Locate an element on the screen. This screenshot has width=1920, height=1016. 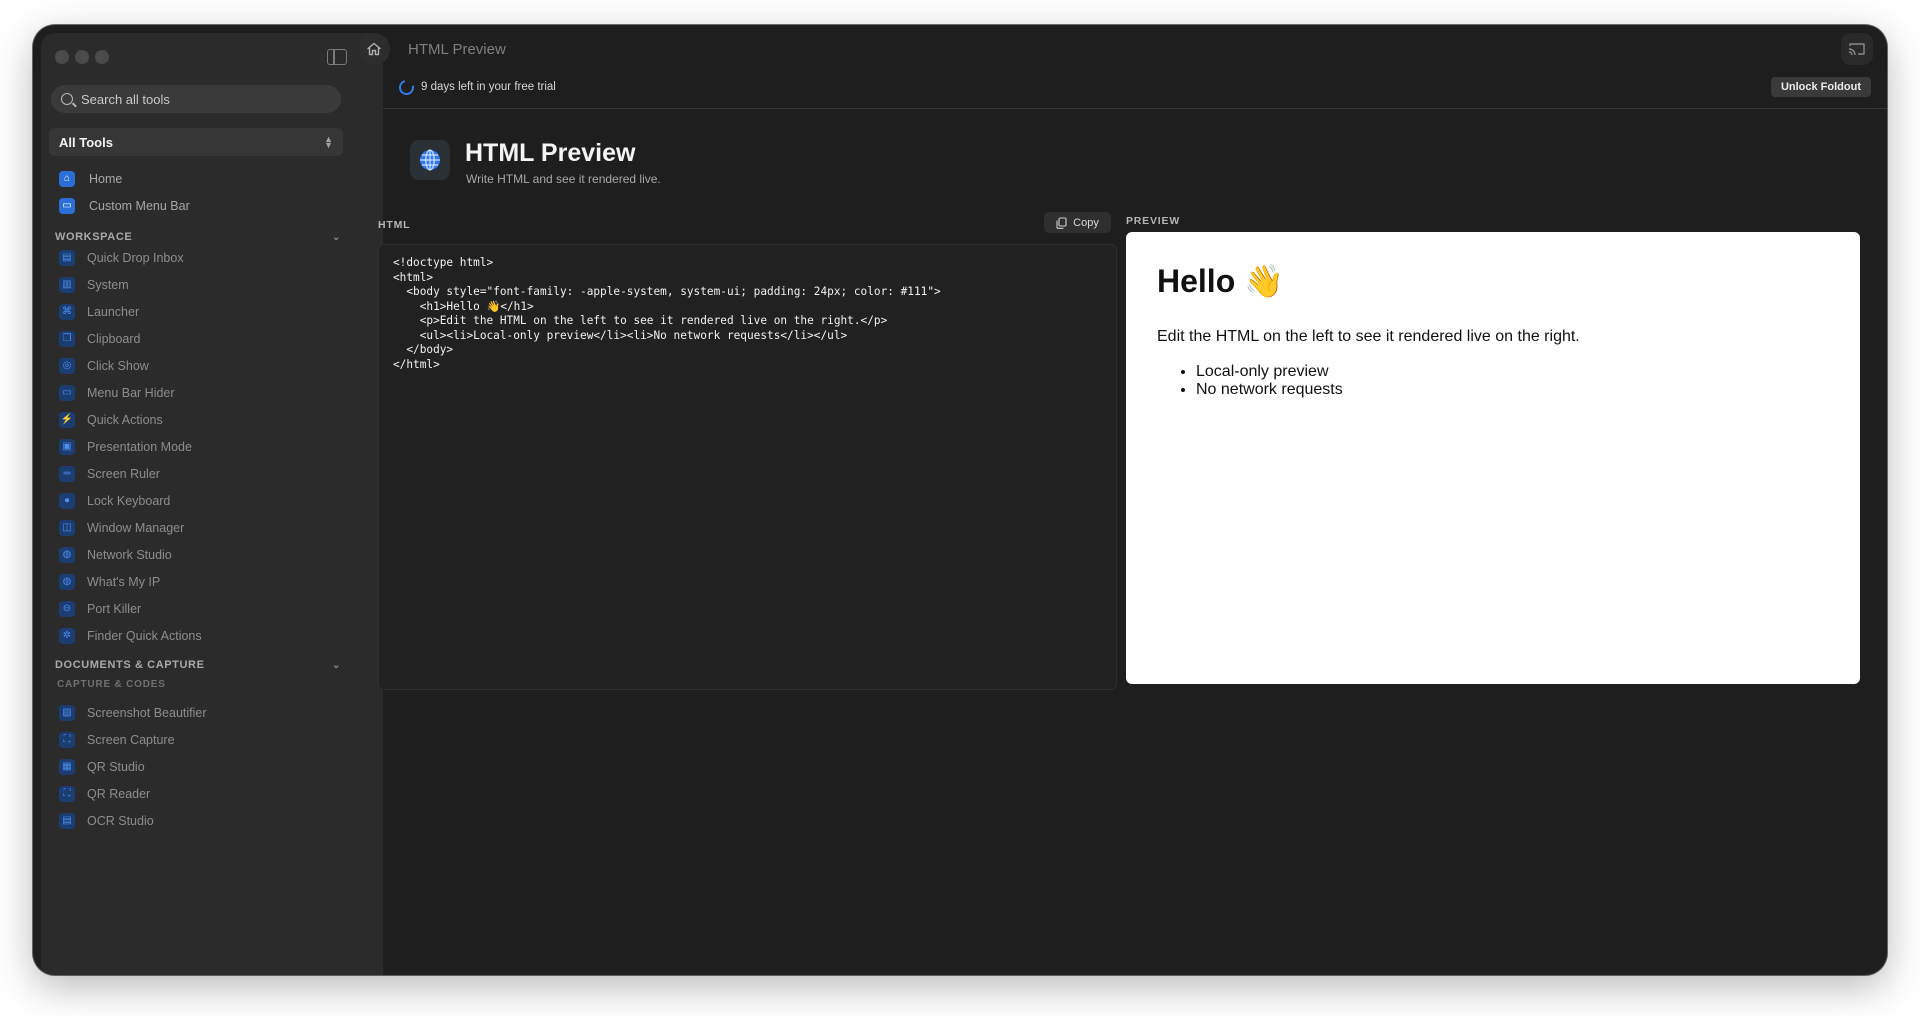
sidebar-item-clipboard: ❐ Clipboard is located at coordinates (100, 339).